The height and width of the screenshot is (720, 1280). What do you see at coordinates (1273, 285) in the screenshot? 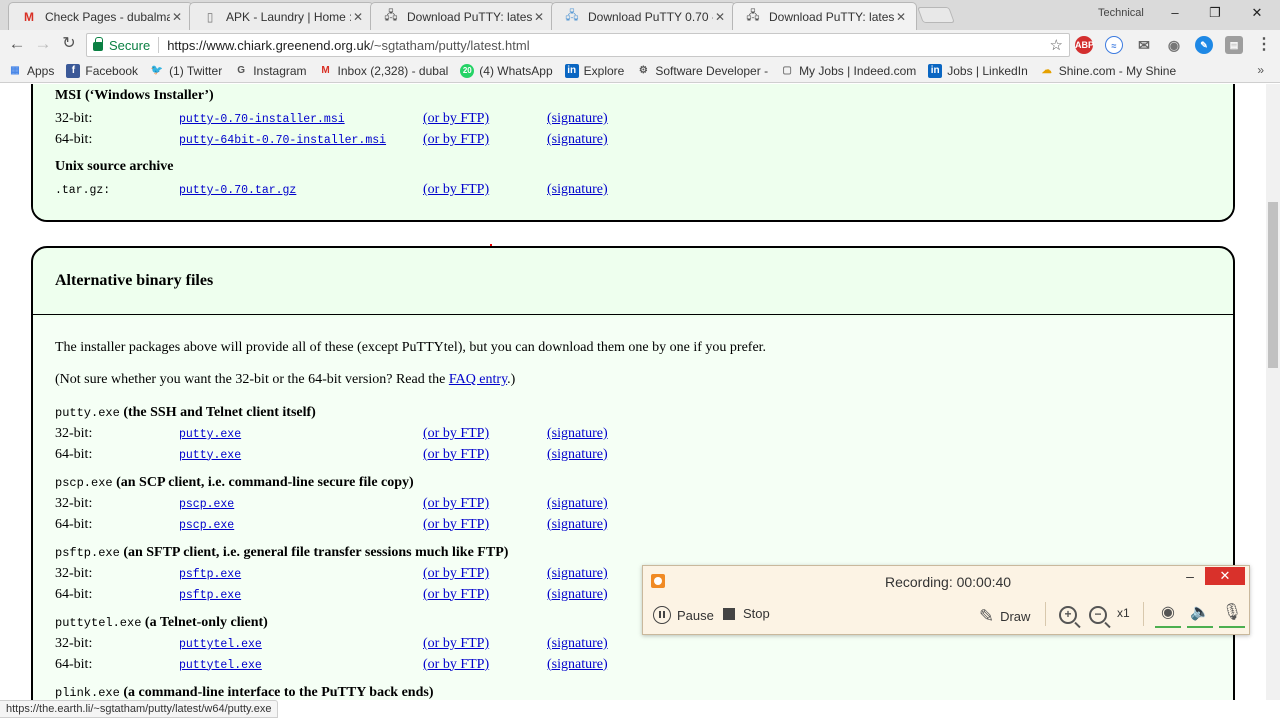
I see `scrollbar-thumb` at bounding box center [1273, 285].